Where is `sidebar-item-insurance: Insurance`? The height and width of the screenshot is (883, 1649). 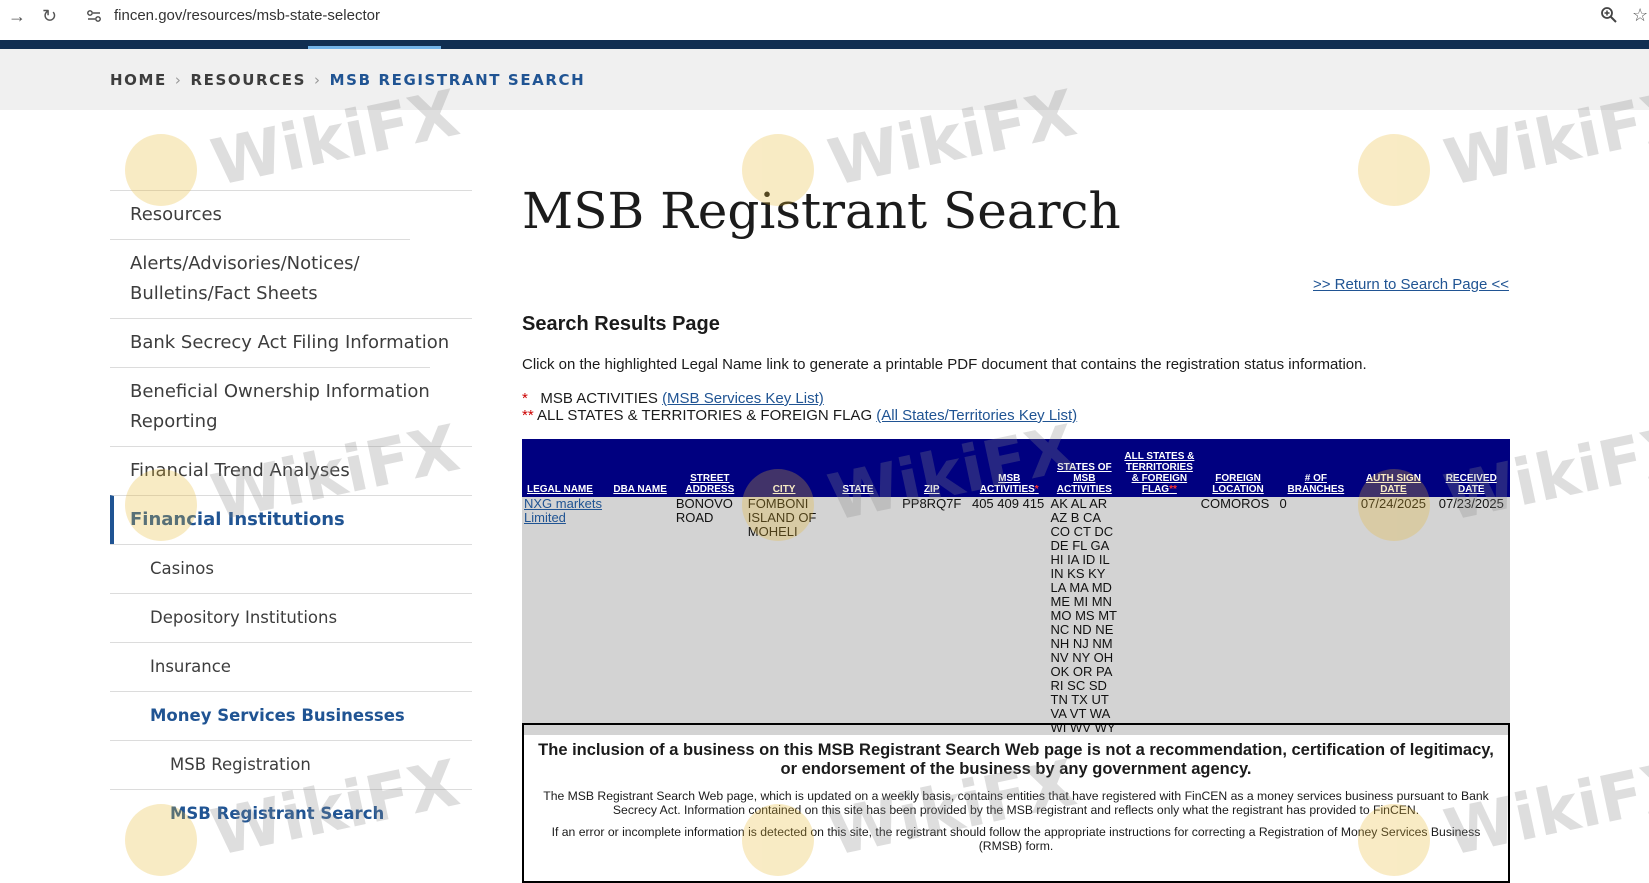
sidebar-item-insurance: Insurance is located at coordinates (291, 666).